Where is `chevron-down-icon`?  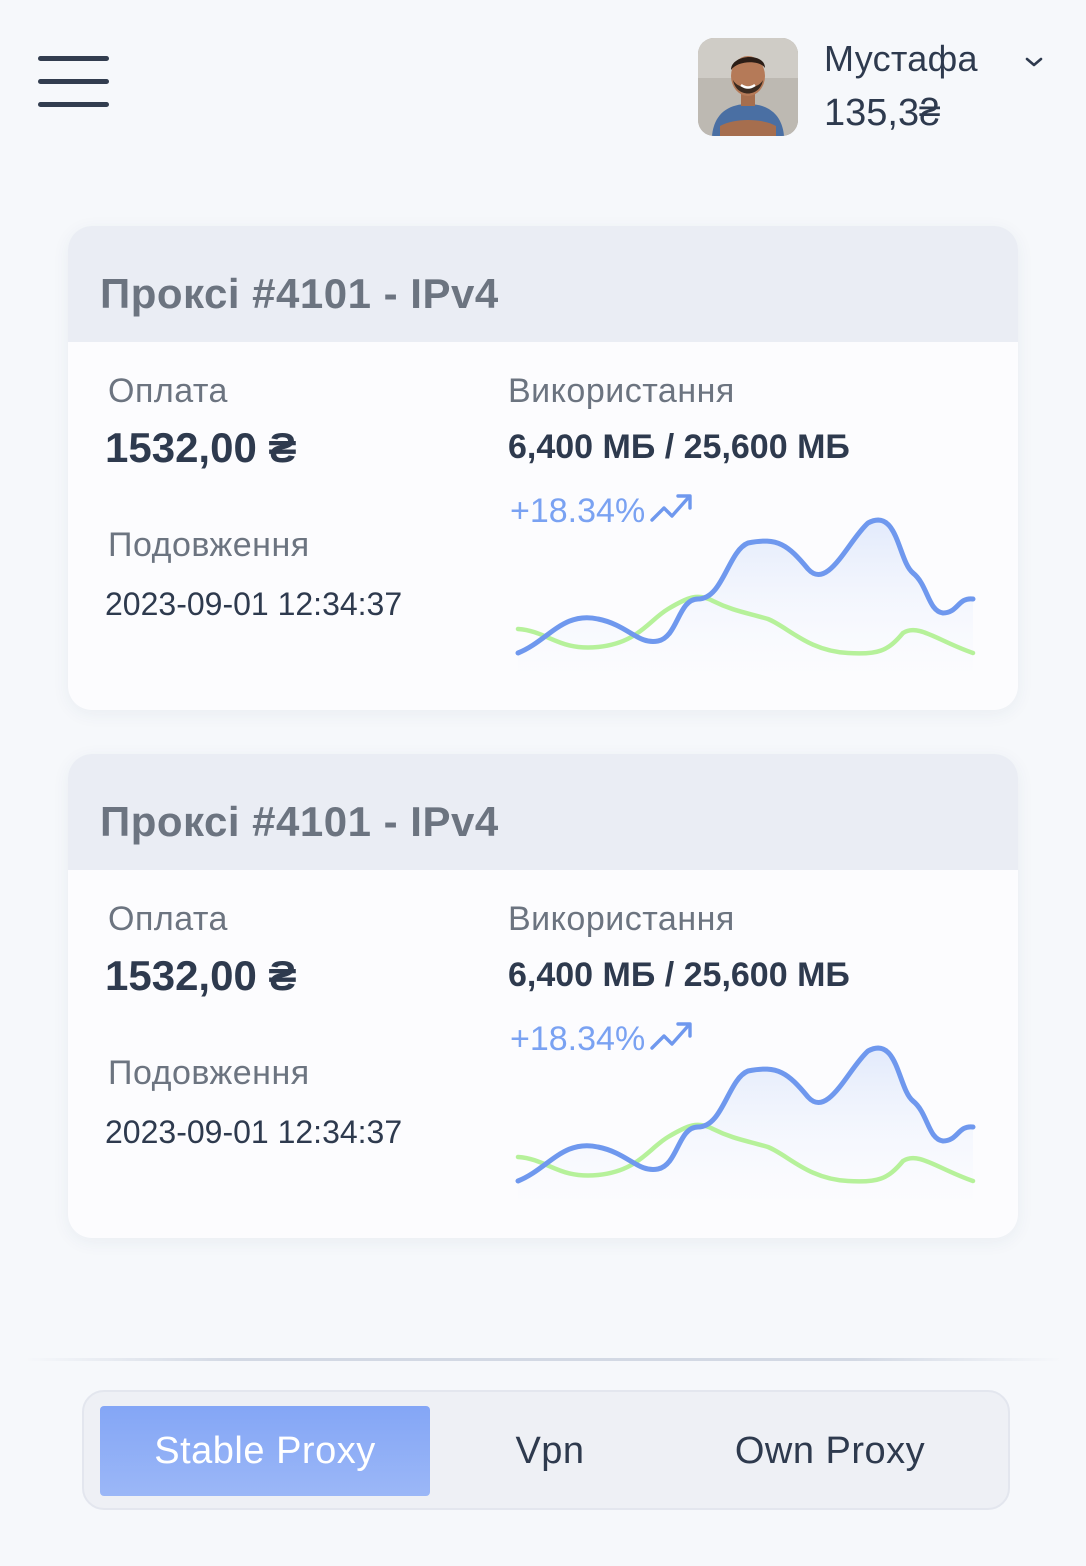
chevron-down-icon is located at coordinates (1034, 62).